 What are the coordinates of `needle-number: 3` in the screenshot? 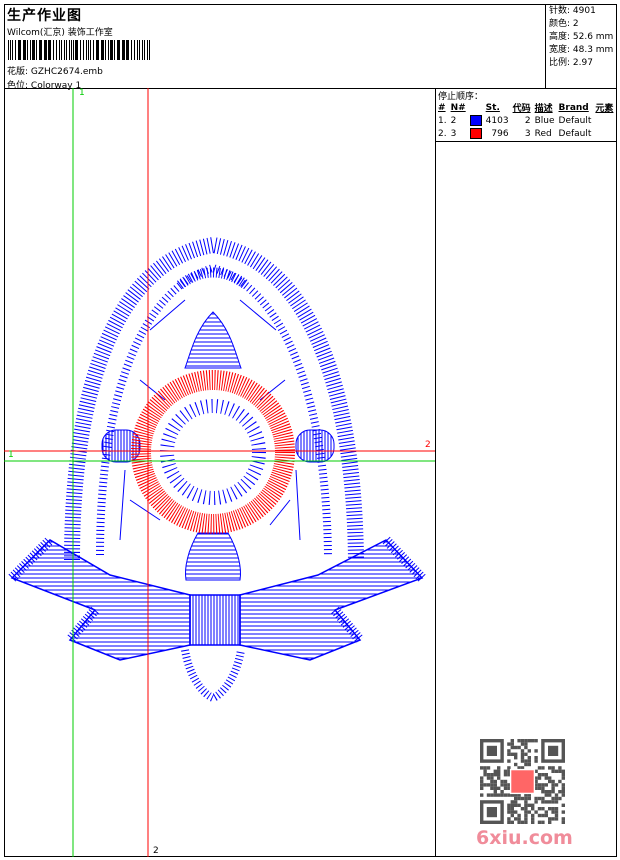 It's located at (453, 133).